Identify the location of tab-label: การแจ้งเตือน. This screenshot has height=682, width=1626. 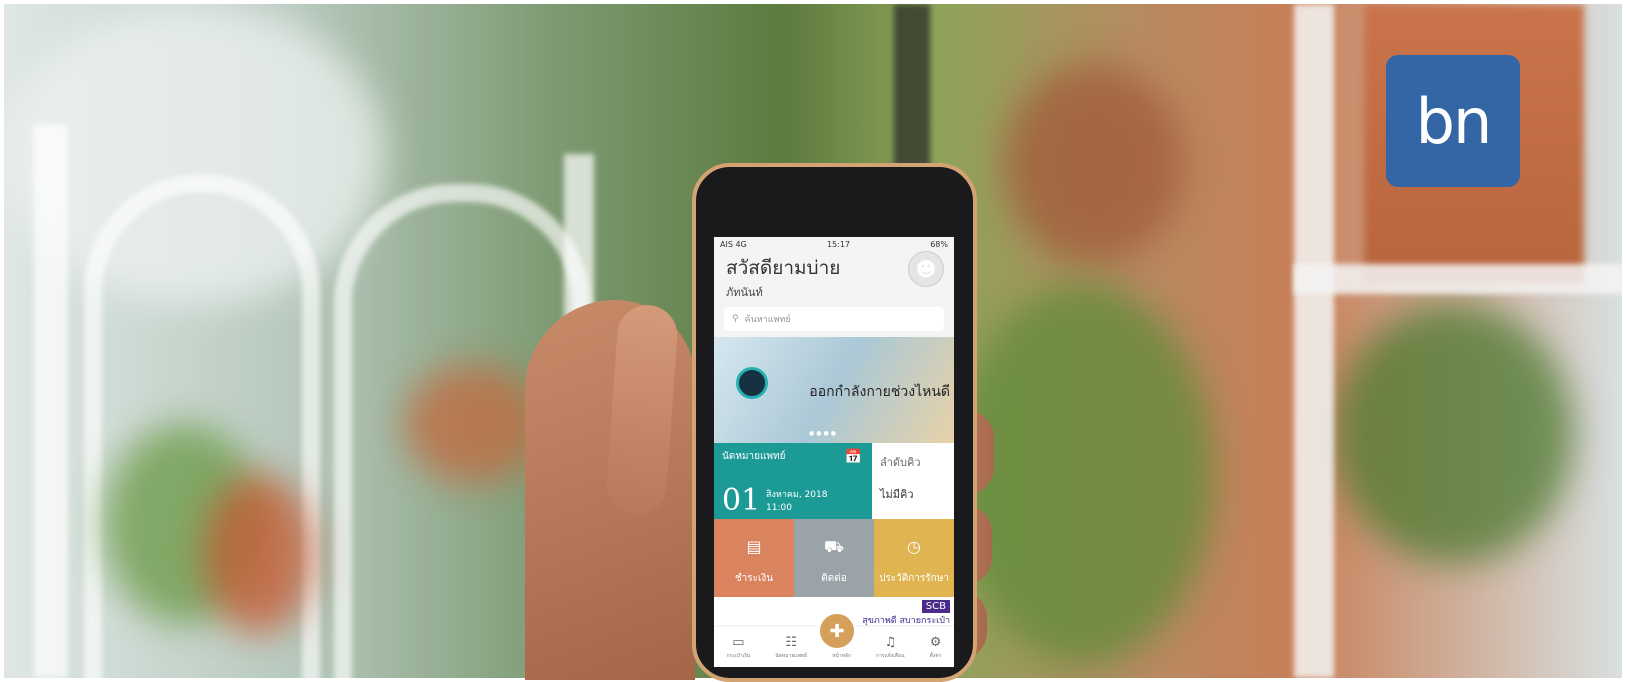
(890, 655).